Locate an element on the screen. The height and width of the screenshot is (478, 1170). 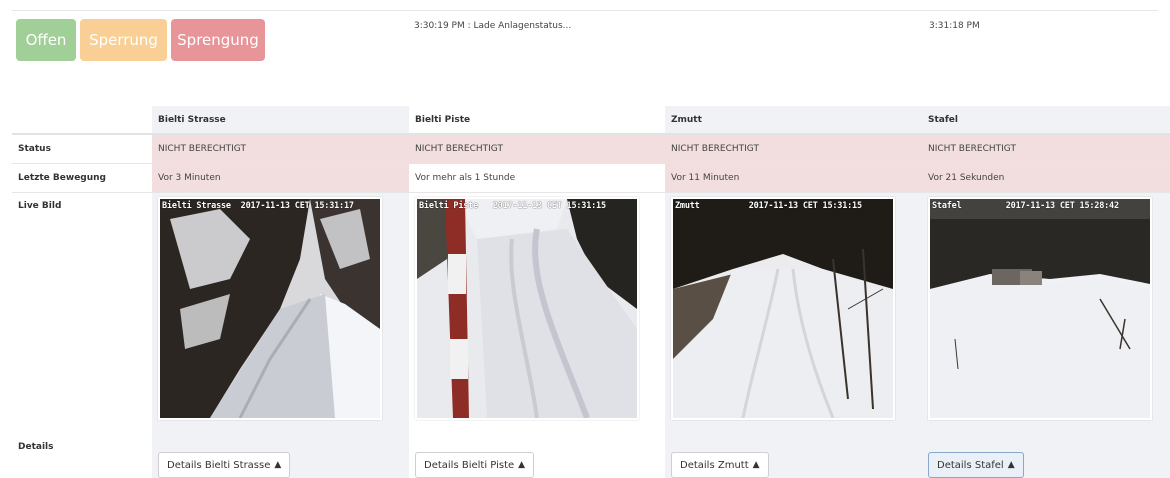
details-label: Details is located at coordinates (36, 447).